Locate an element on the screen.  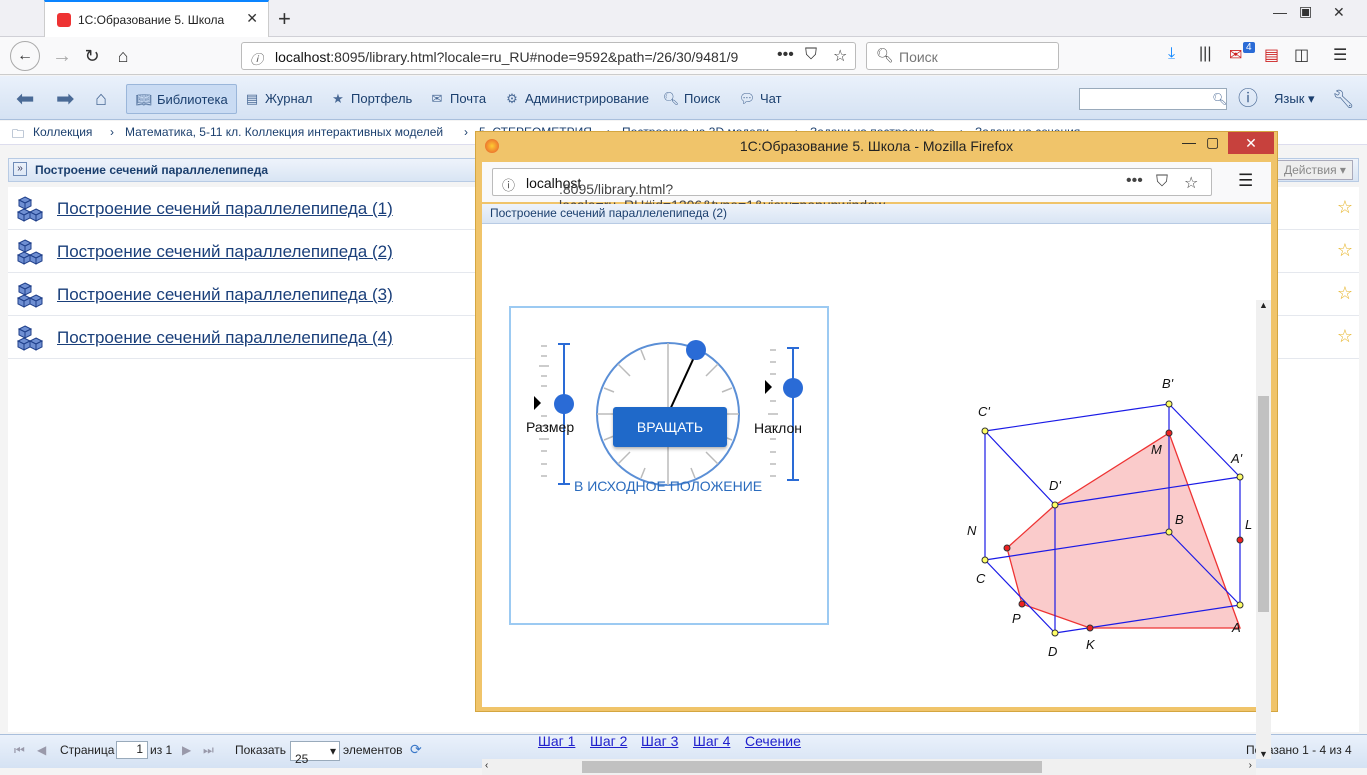
popup-info-icon: ⓘ is located at coordinates (508, 184).